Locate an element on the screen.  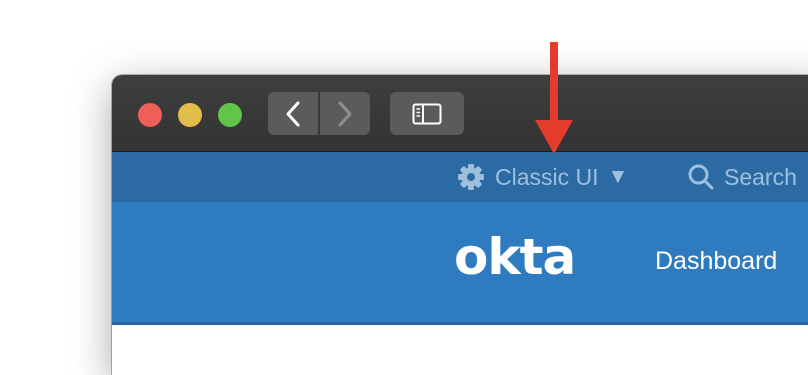
forward-button is located at coordinates (345, 113).